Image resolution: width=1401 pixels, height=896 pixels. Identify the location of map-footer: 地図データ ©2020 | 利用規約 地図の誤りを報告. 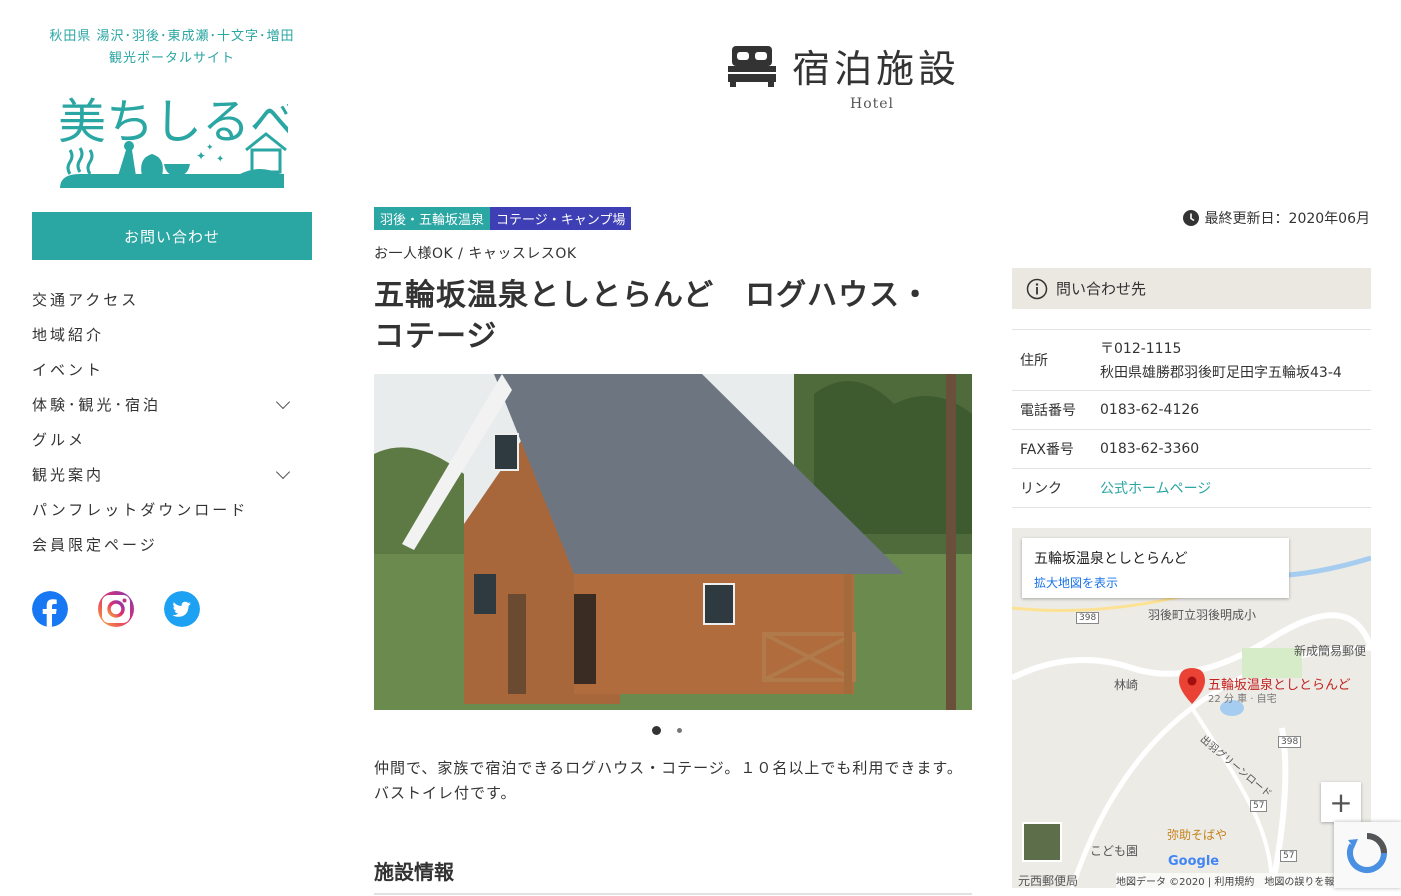
(1230, 880).